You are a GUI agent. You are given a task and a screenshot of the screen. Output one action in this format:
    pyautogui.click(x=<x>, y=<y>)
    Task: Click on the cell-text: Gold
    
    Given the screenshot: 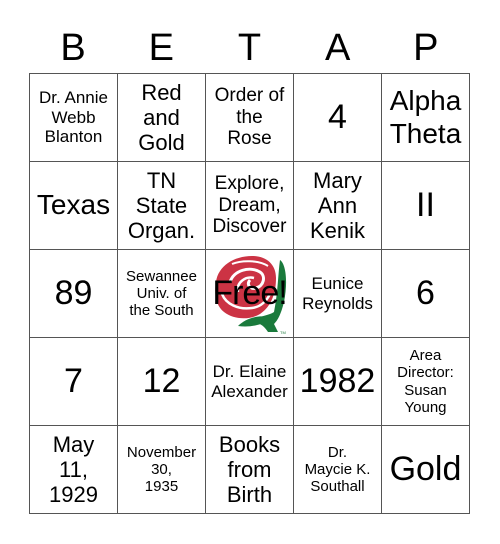 What is the action you would take?
    pyautogui.click(x=425, y=468)
    